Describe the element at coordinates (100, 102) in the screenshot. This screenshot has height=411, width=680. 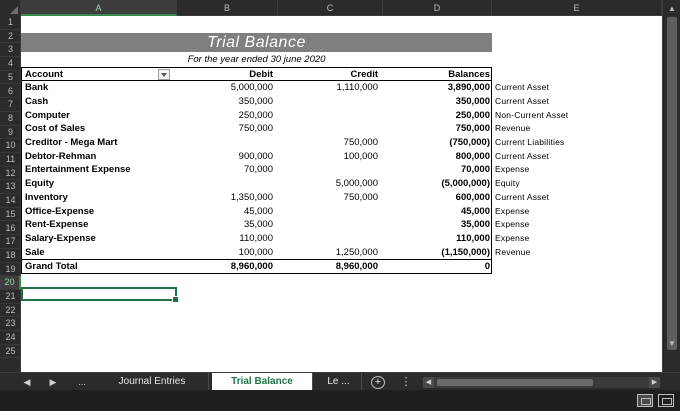
I see `account-cell: Cash` at that location.